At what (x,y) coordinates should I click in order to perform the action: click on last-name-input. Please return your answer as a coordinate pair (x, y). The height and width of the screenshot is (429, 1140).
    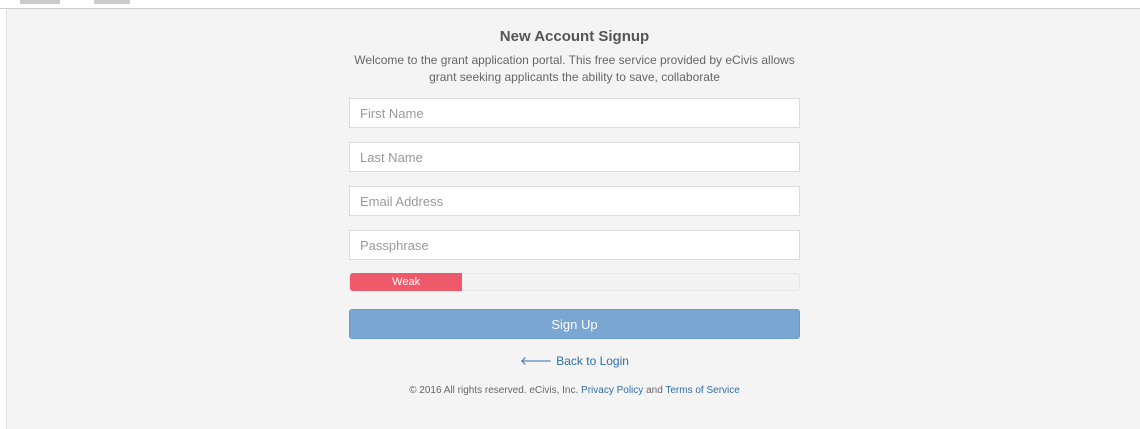
    Looking at the image, I should click on (574, 157).